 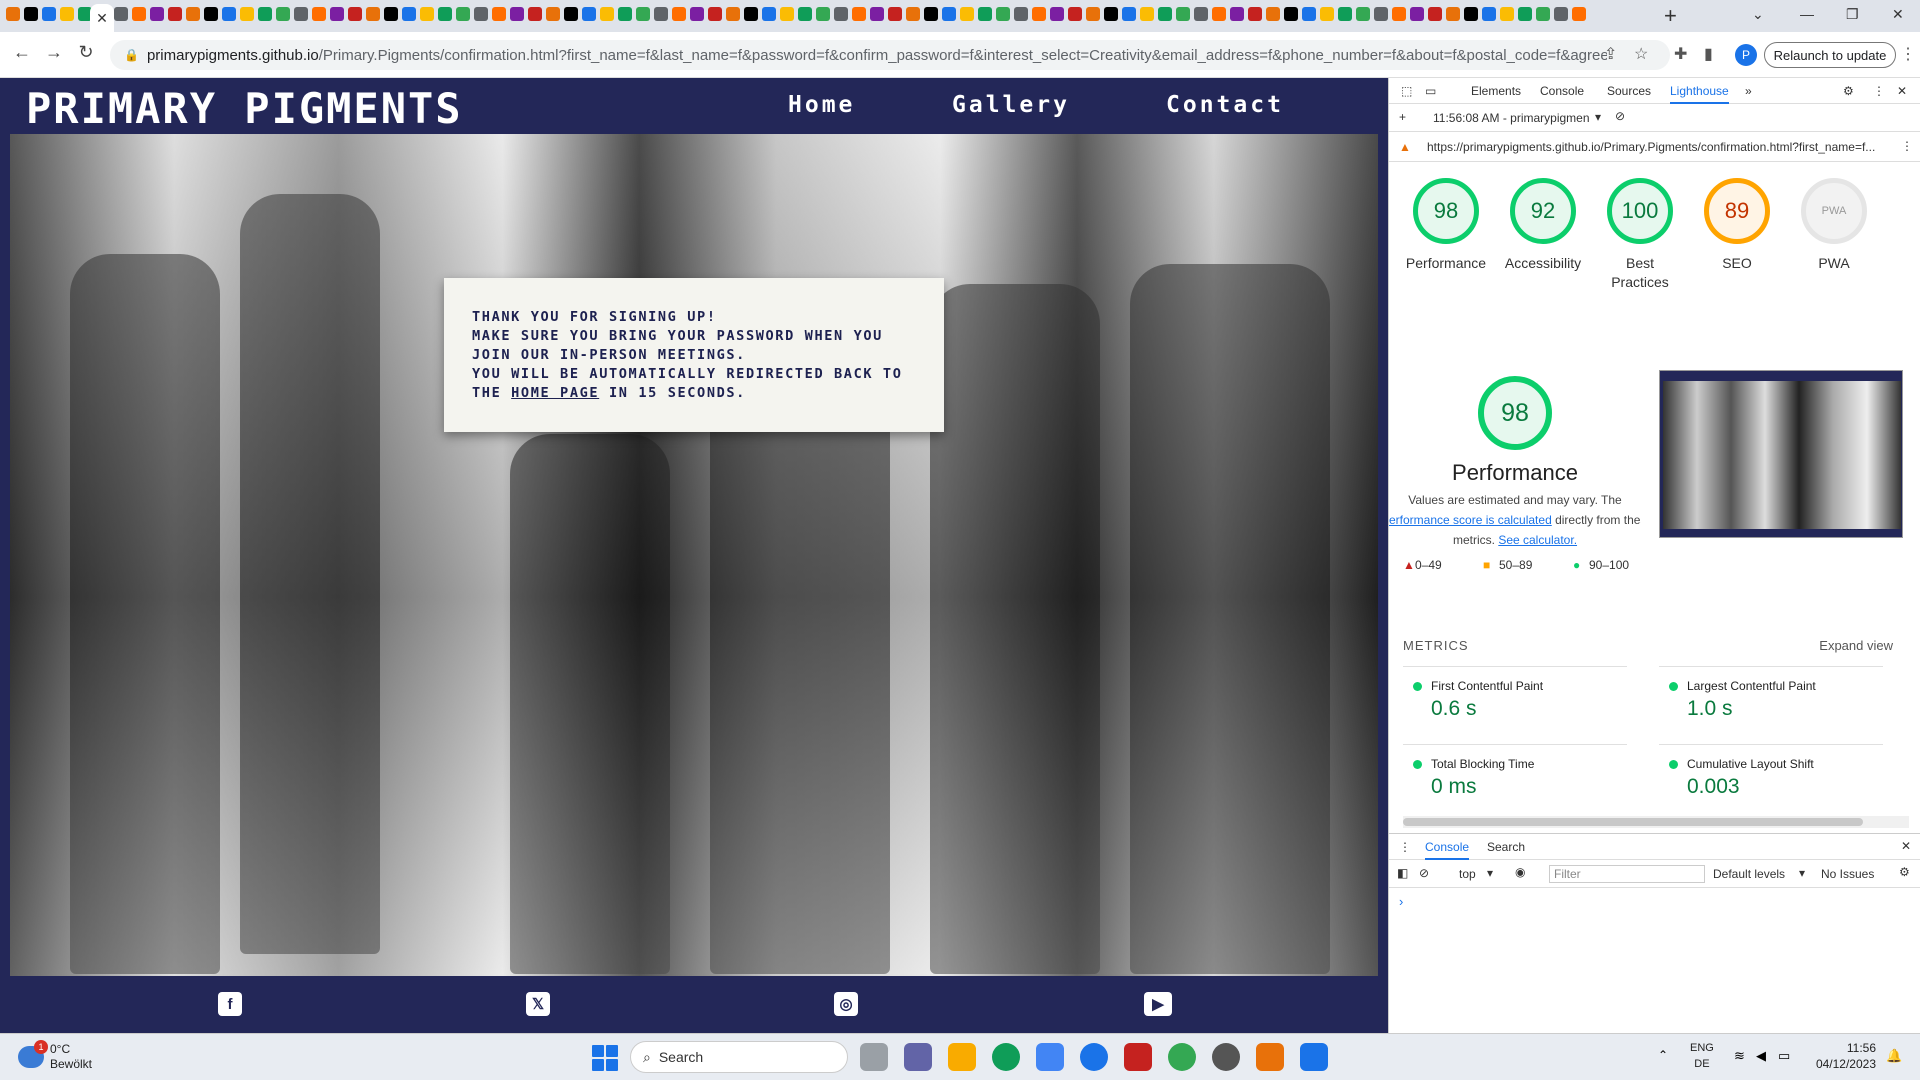 What do you see at coordinates (1852, 14) in the screenshot?
I see `maximize-button: ❐` at bounding box center [1852, 14].